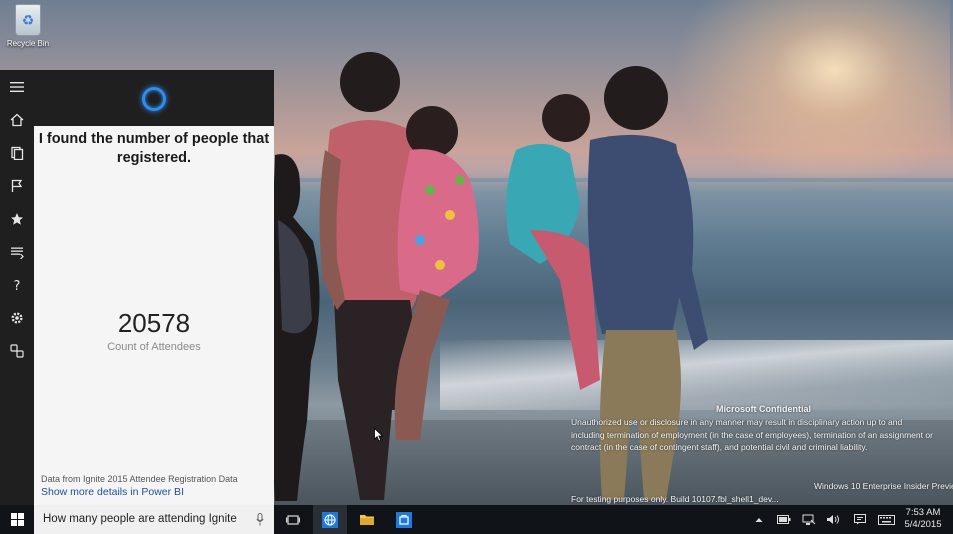 The height and width of the screenshot is (534, 953). I want to click on globe-icon, so click(330, 519).